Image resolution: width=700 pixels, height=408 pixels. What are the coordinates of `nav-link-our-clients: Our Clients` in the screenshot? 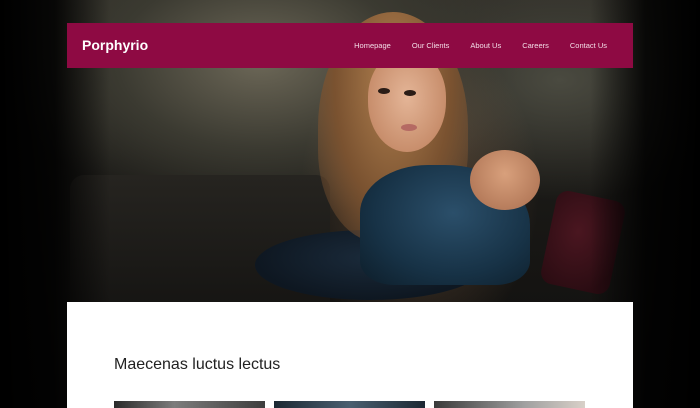 It's located at (431, 45).